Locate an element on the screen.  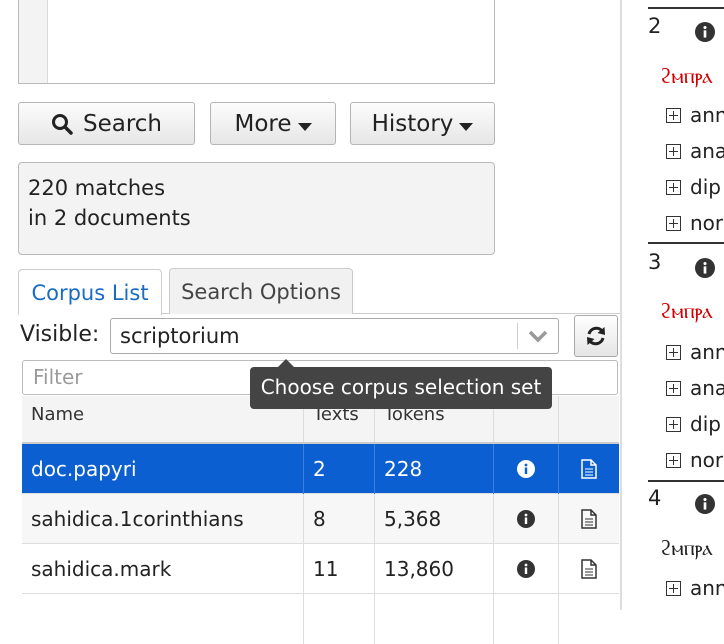
search-icon is located at coordinates (62, 124).